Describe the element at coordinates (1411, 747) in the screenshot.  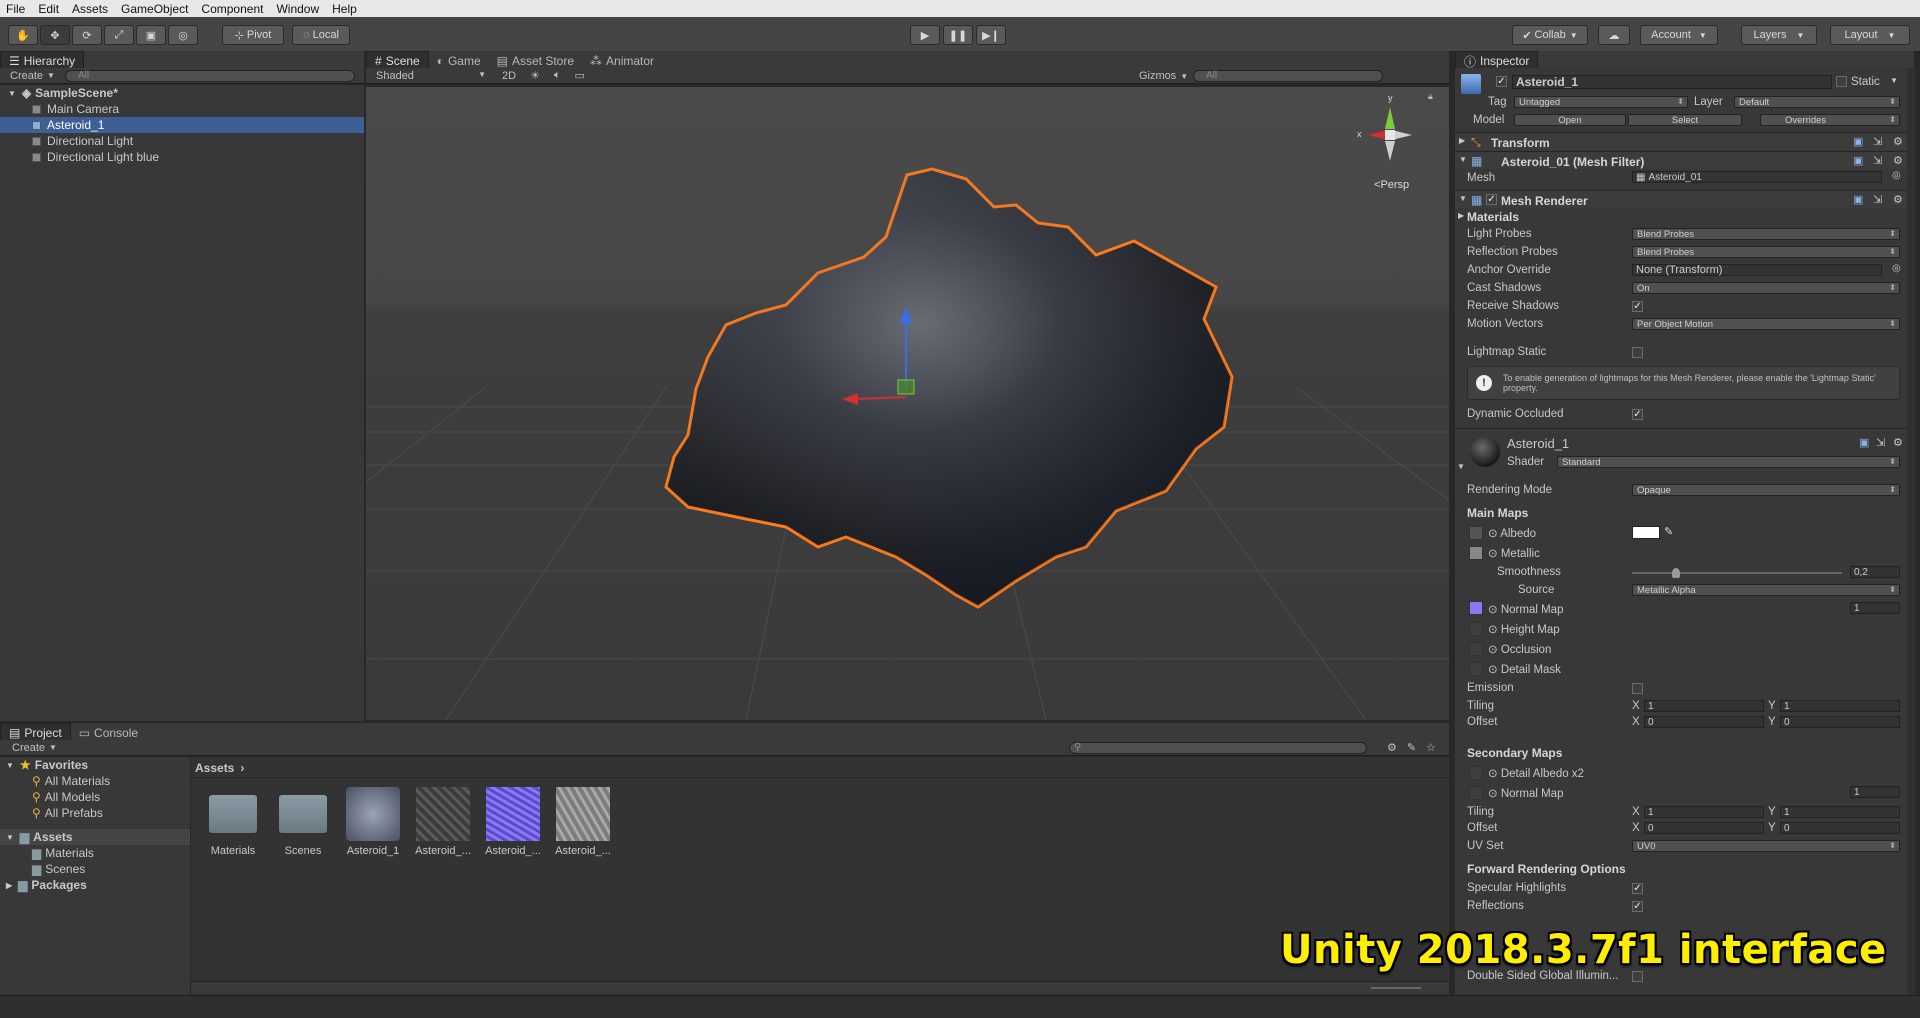
I see `filter-label-icon: ✎` at that location.